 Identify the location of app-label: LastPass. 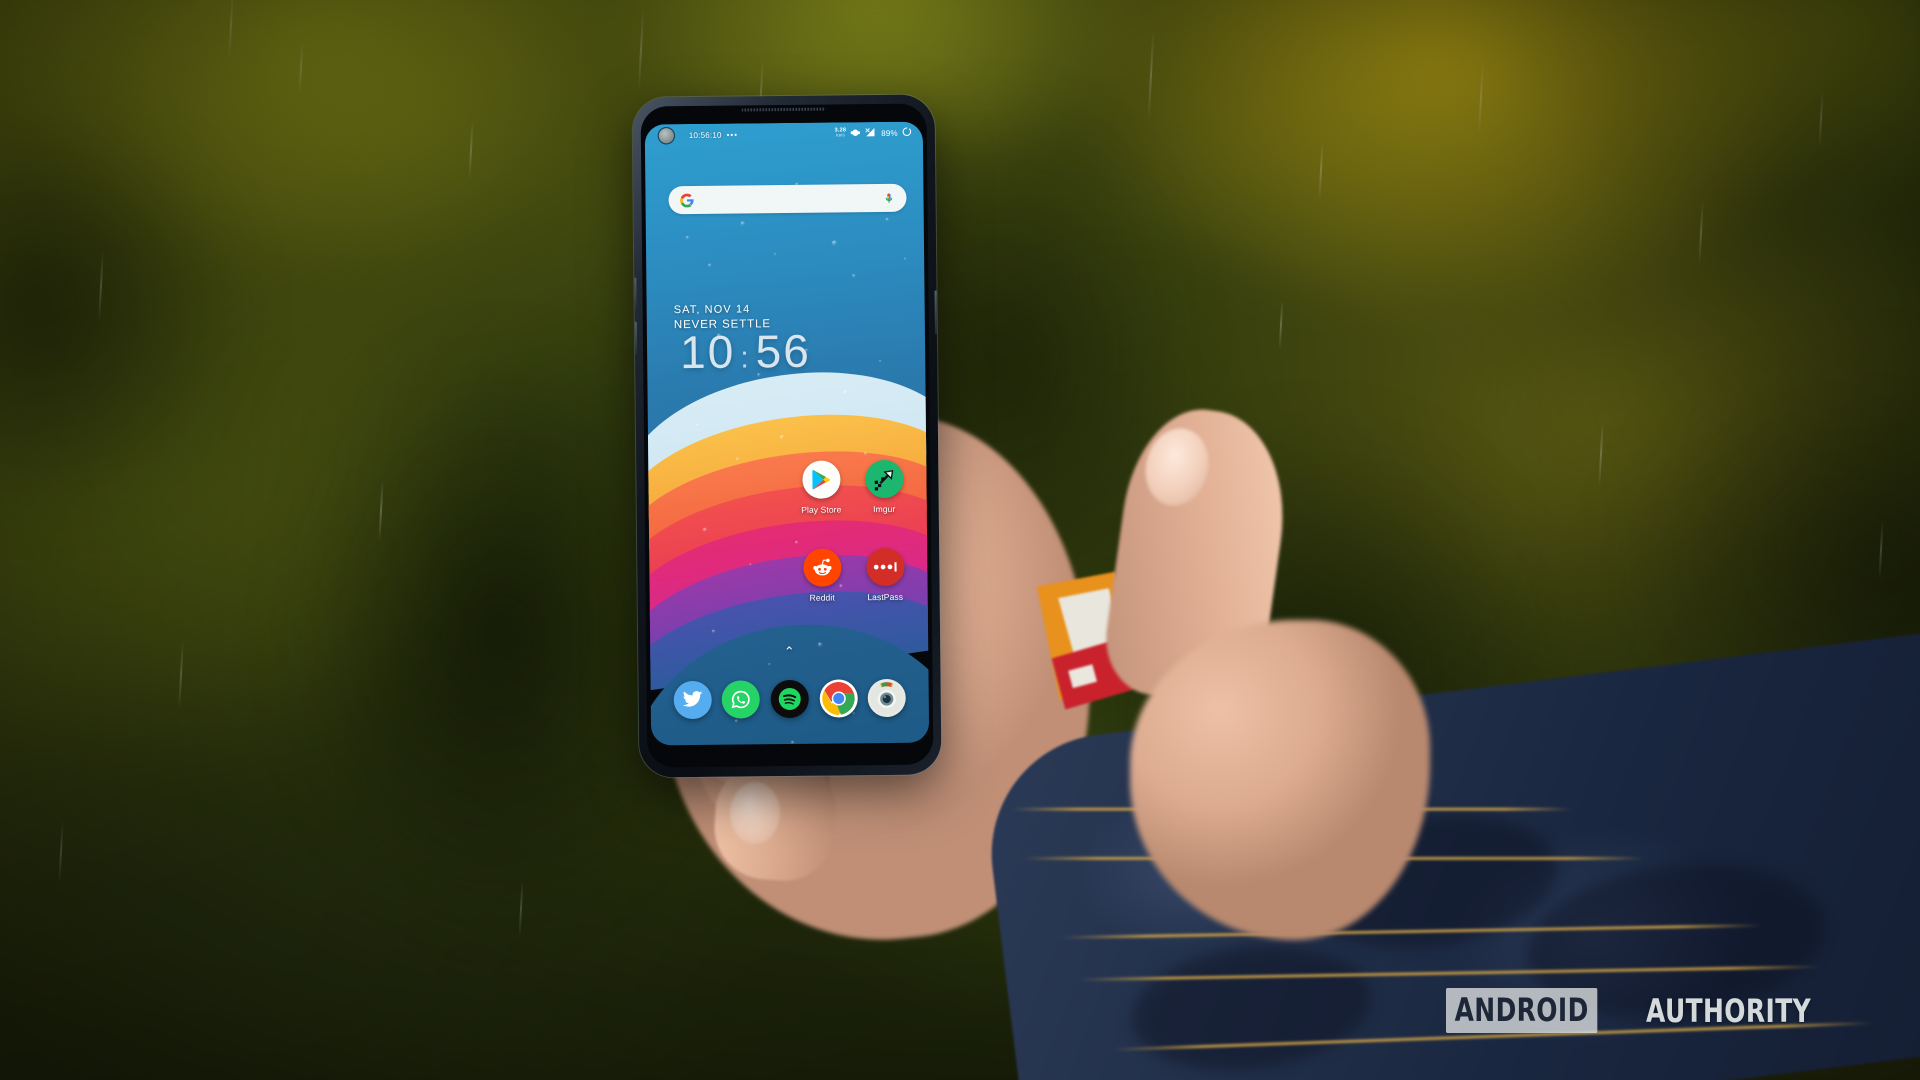
(885, 597).